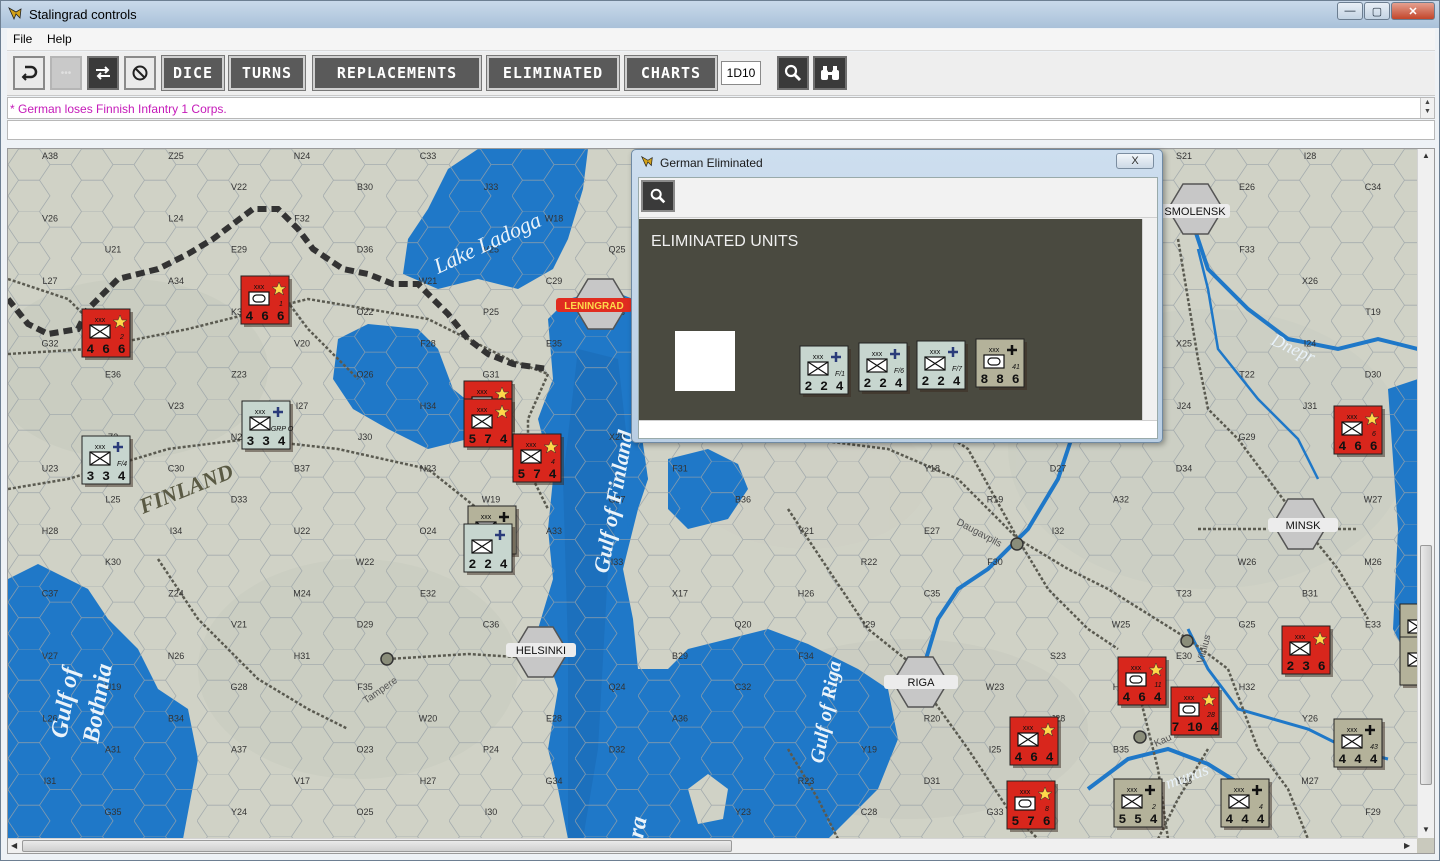 This screenshot has width=1440, height=861. Describe the element at coordinates (1184, 656) in the screenshot. I see `hex-id-label: E30` at that location.